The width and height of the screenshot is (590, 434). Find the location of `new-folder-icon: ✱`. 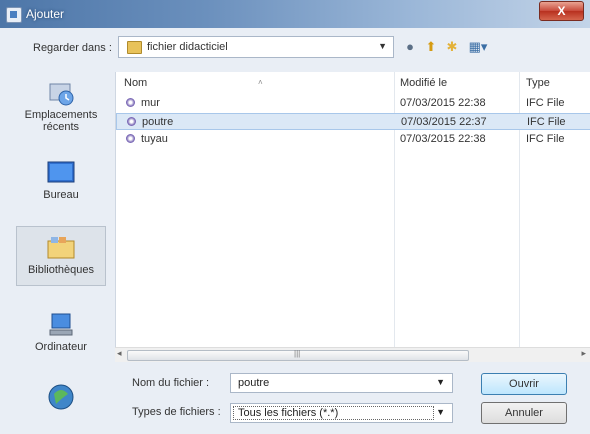

new-folder-icon: ✱ is located at coordinates (452, 47).